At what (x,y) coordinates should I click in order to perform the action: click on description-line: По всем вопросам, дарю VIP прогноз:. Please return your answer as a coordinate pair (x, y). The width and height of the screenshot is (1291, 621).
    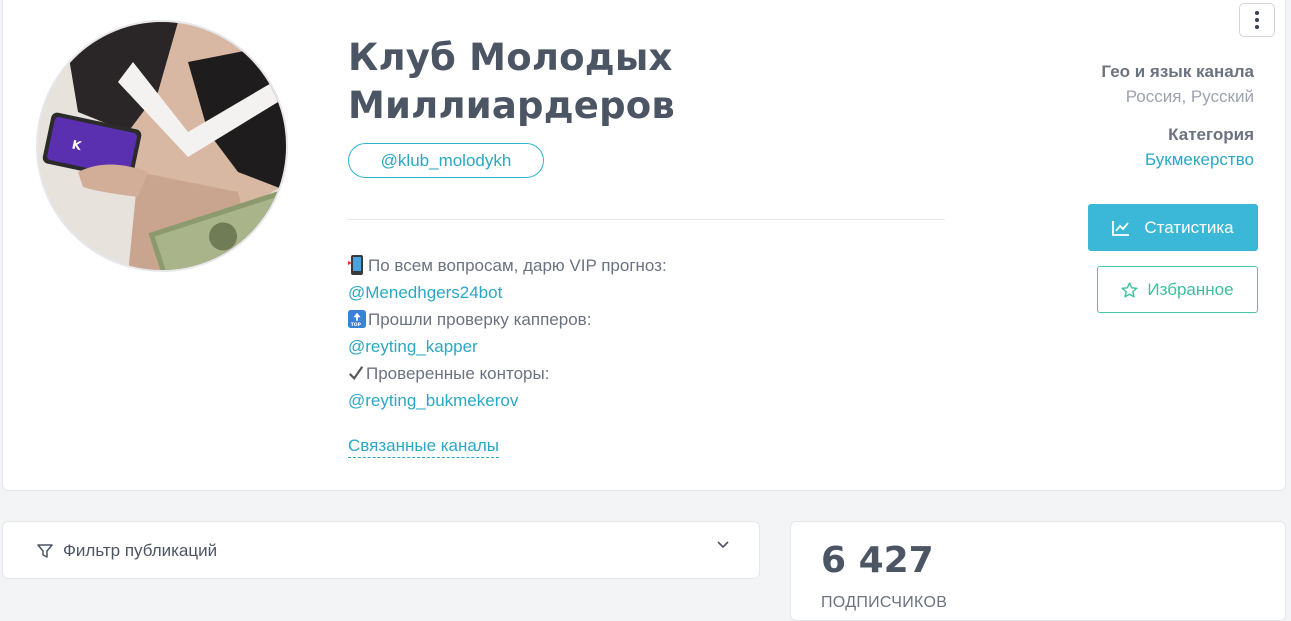
    Looking at the image, I should click on (648, 265).